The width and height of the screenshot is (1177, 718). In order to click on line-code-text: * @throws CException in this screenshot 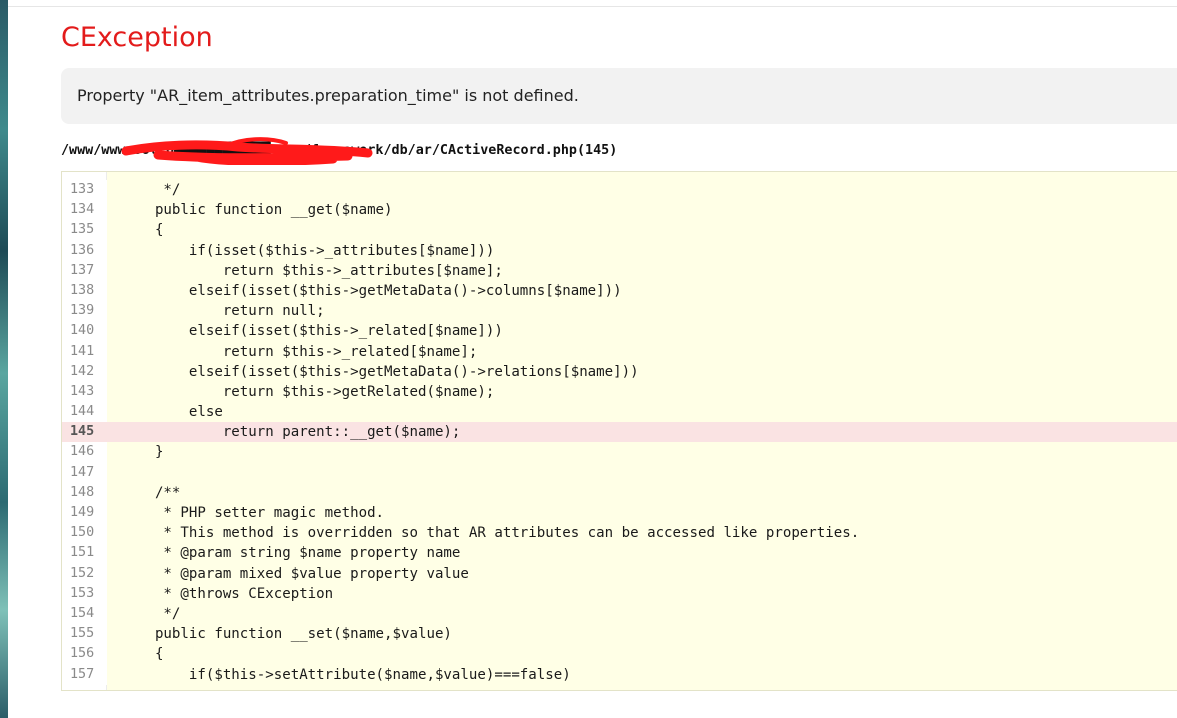, I will do `click(227, 593)`.